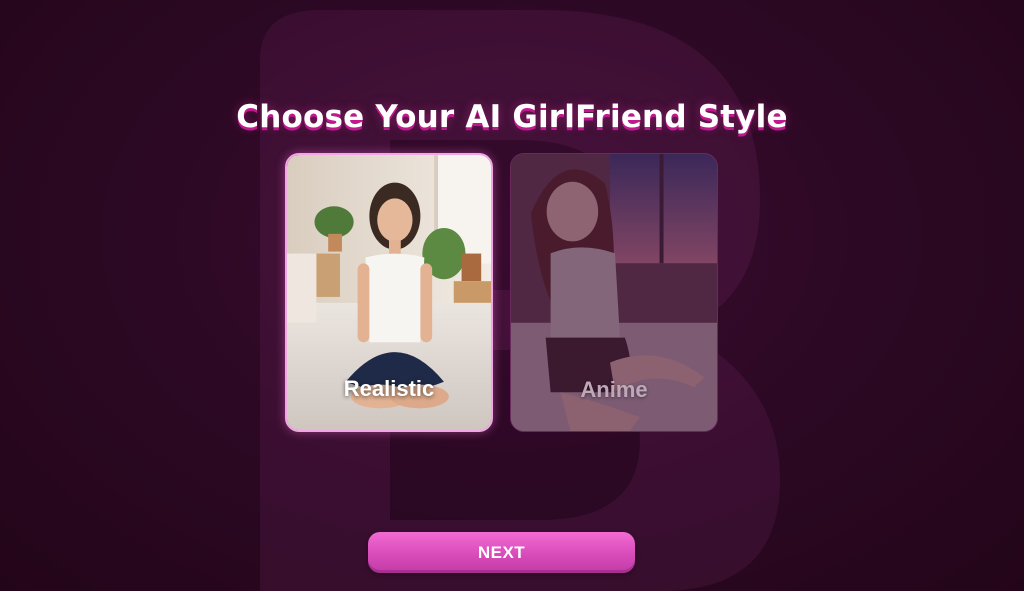  What do you see at coordinates (389, 292) in the screenshot?
I see `style-card-realistic: Realistic` at bounding box center [389, 292].